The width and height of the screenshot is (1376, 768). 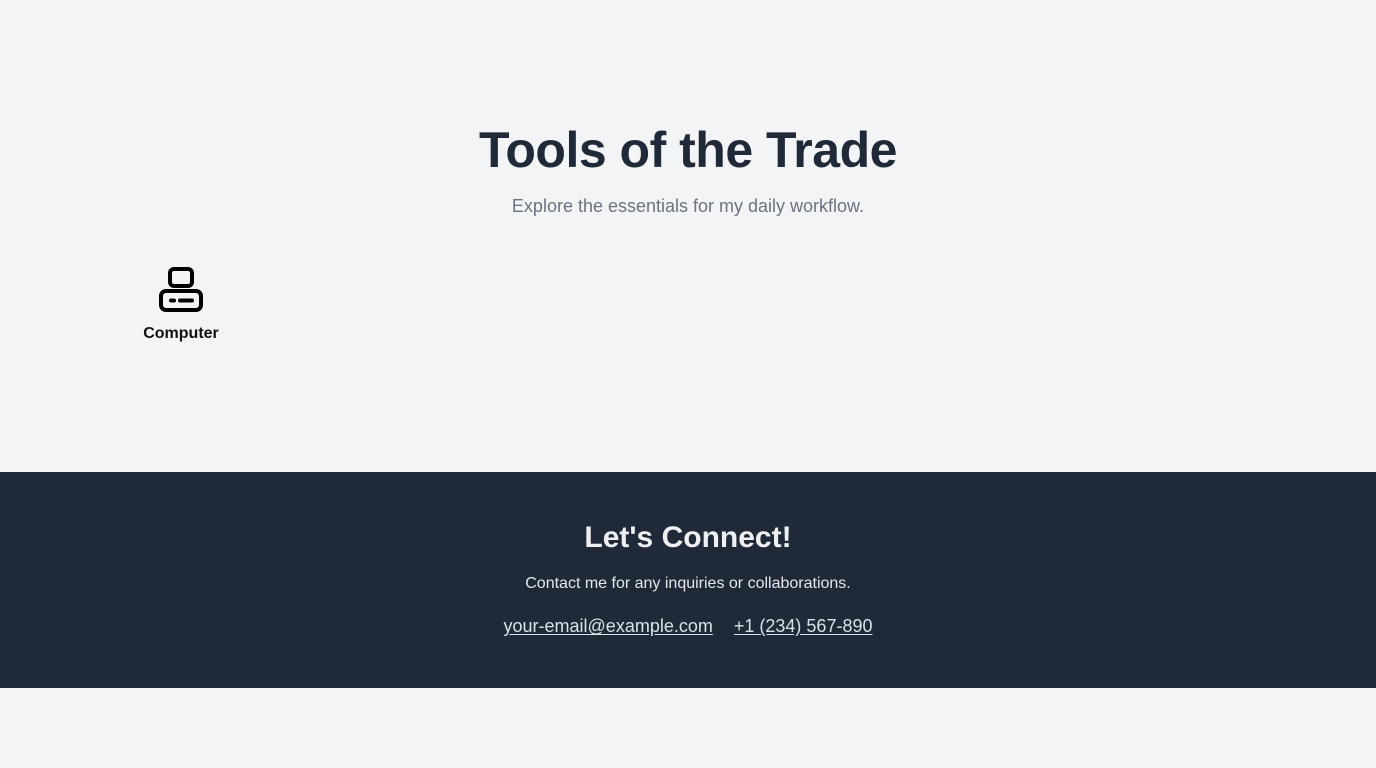 I want to click on page-title: Tools of the Trade, so click(x=688, y=150).